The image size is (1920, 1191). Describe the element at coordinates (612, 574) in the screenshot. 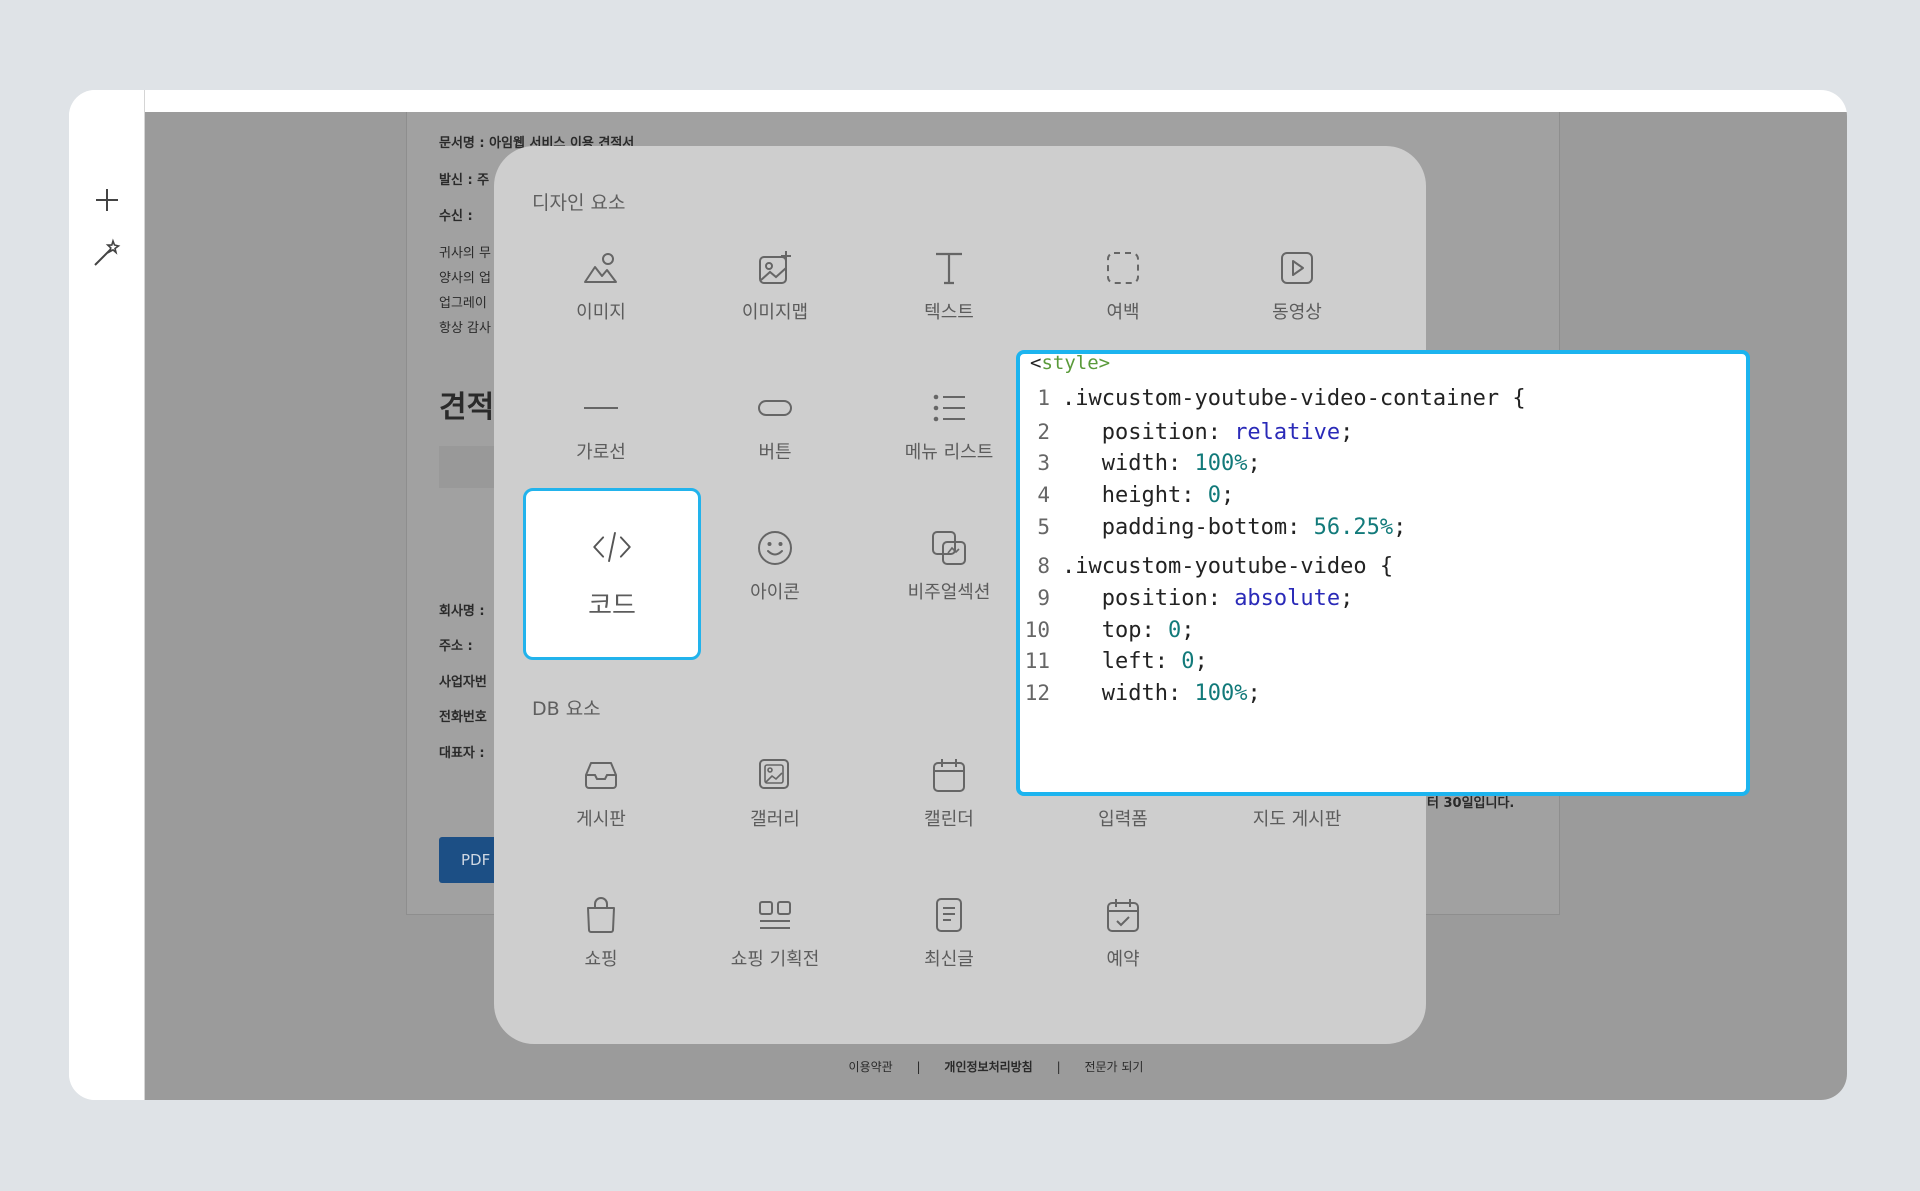

I see `palette-item-code: 코드` at that location.